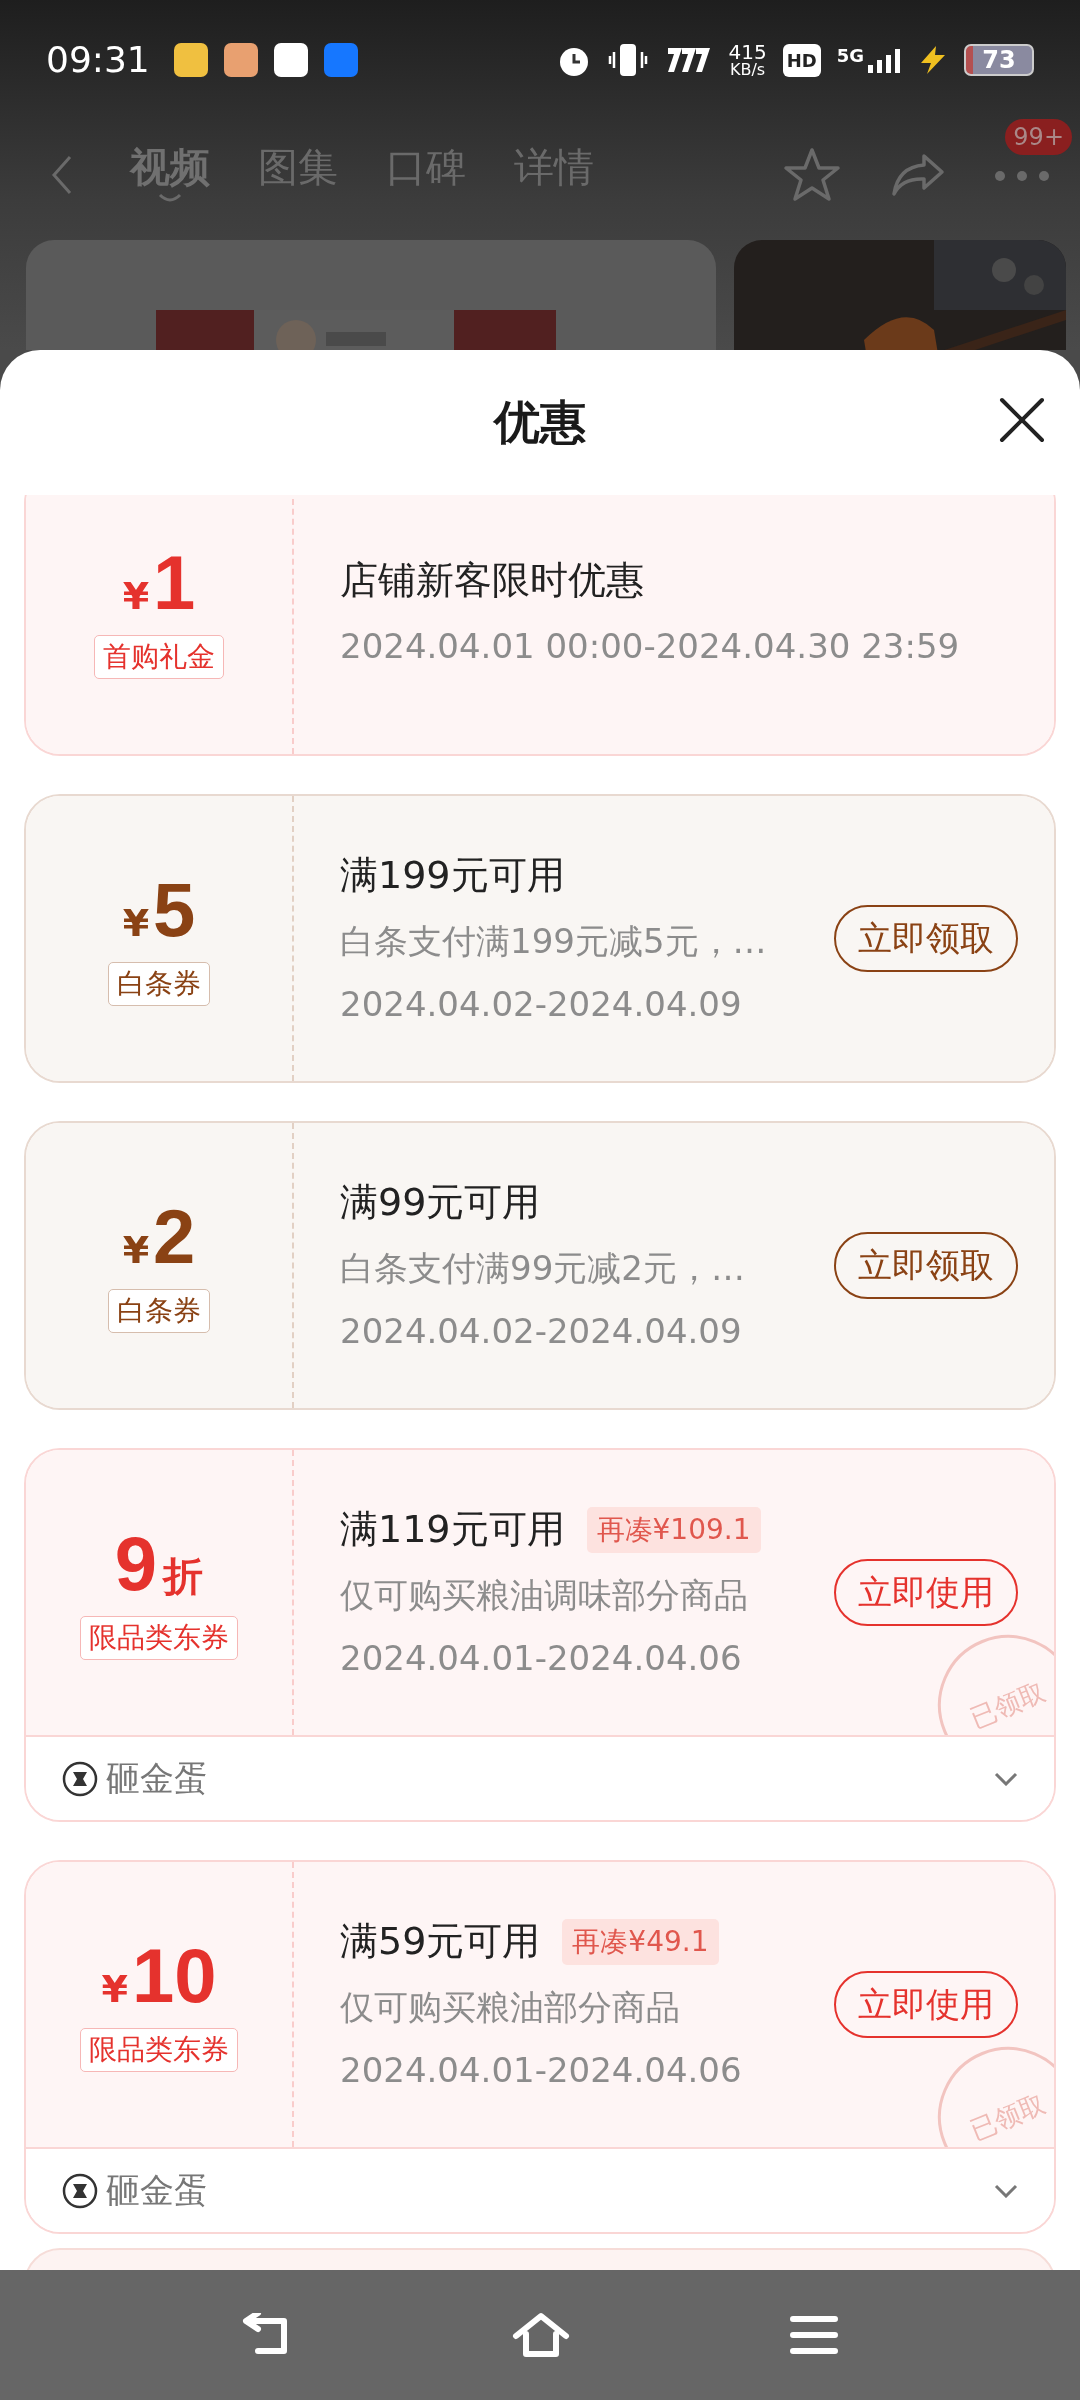 The height and width of the screenshot is (2400, 1080). What do you see at coordinates (640, 1941) in the screenshot?
I see `remaining-amount-tag: 再凑¥49.1` at bounding box center [640, 1941].